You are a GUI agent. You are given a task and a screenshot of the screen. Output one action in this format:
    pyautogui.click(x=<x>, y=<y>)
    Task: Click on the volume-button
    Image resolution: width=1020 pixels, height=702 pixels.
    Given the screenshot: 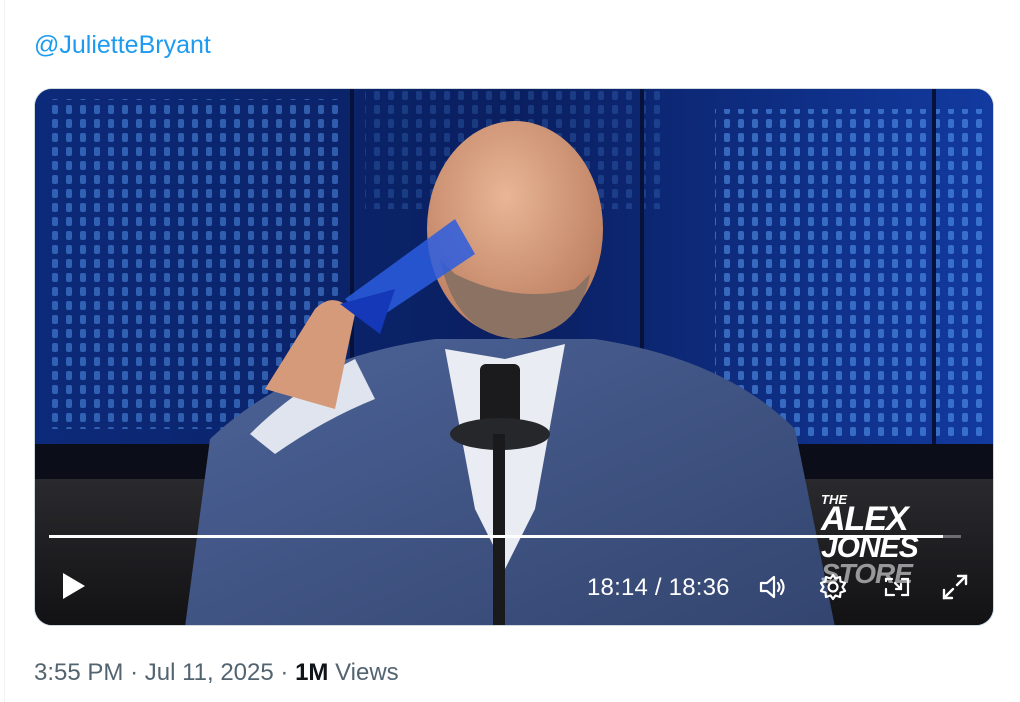 What is the action you would take?
    pyautogui.click(x=773, y=587)
    